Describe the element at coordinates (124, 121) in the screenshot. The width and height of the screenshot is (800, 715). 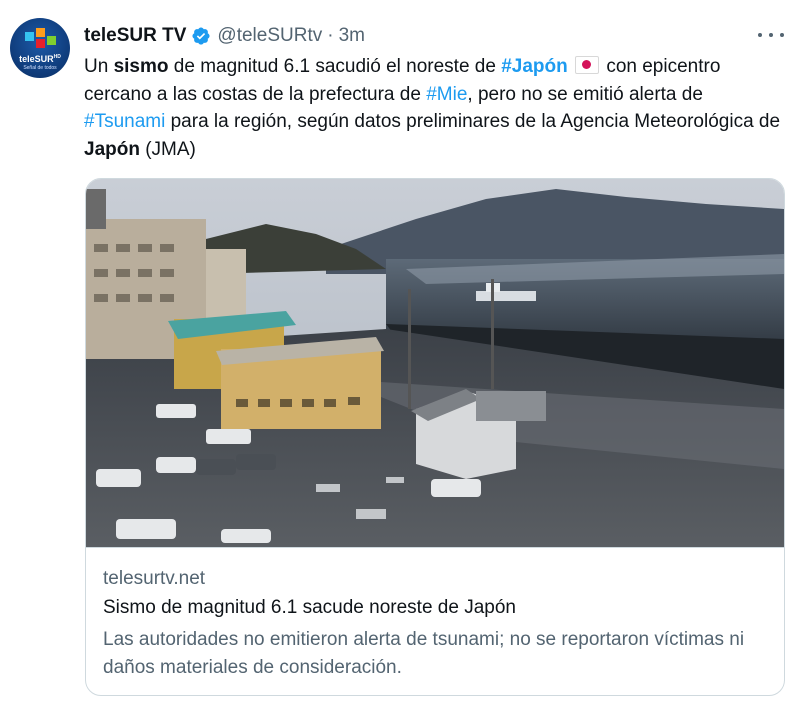
I see `hashtag-link: #Tsunami` at that location.